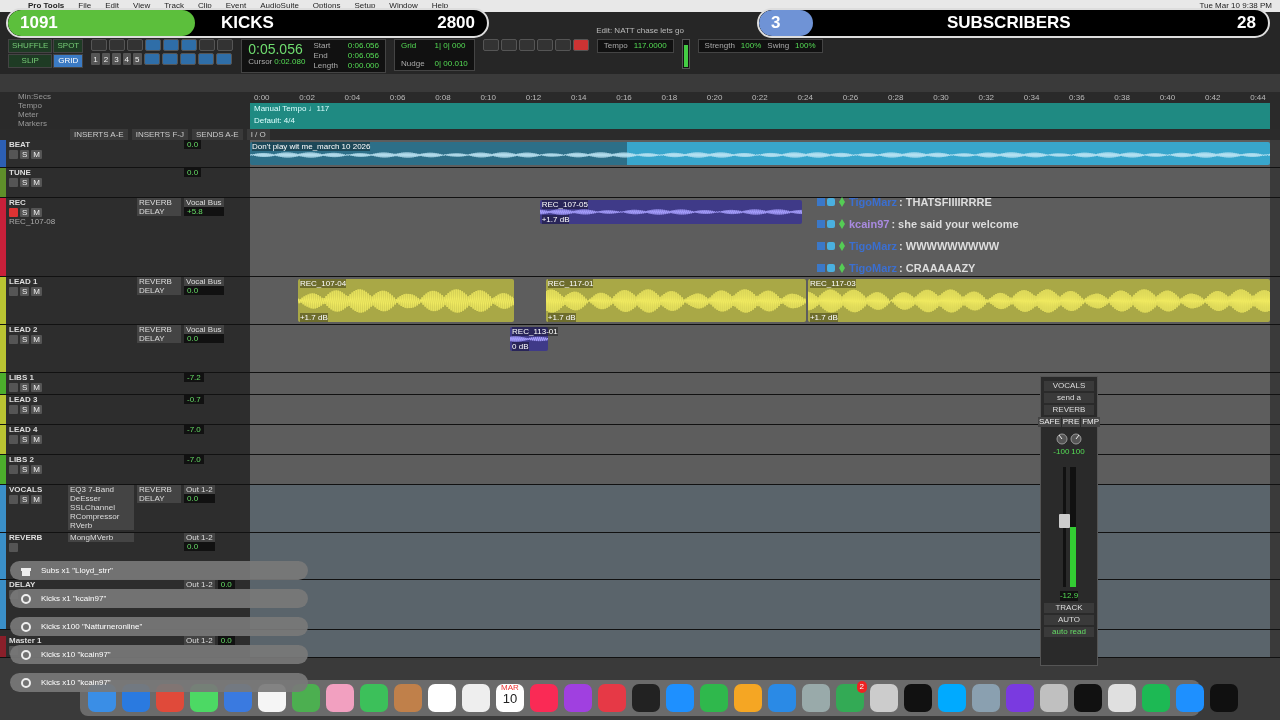  What do you see at coordinates (1049, 422) in the screenshot?
I see `strip-option-button: SAFE` at bounding box center [1049, 422].